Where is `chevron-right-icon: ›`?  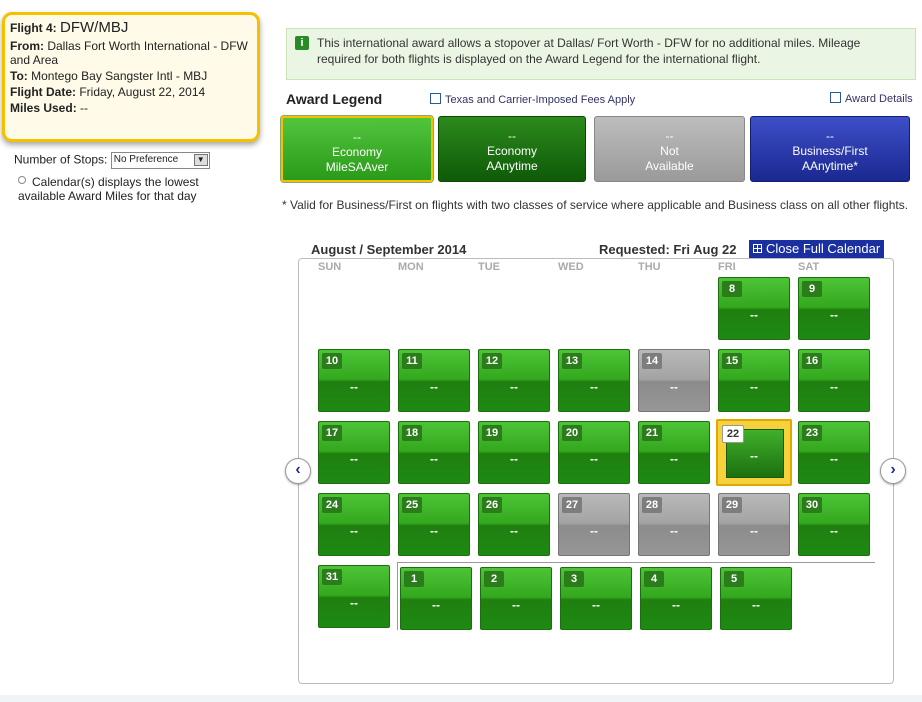
chevron-right-icon: › is located at coordinates (892, 469).